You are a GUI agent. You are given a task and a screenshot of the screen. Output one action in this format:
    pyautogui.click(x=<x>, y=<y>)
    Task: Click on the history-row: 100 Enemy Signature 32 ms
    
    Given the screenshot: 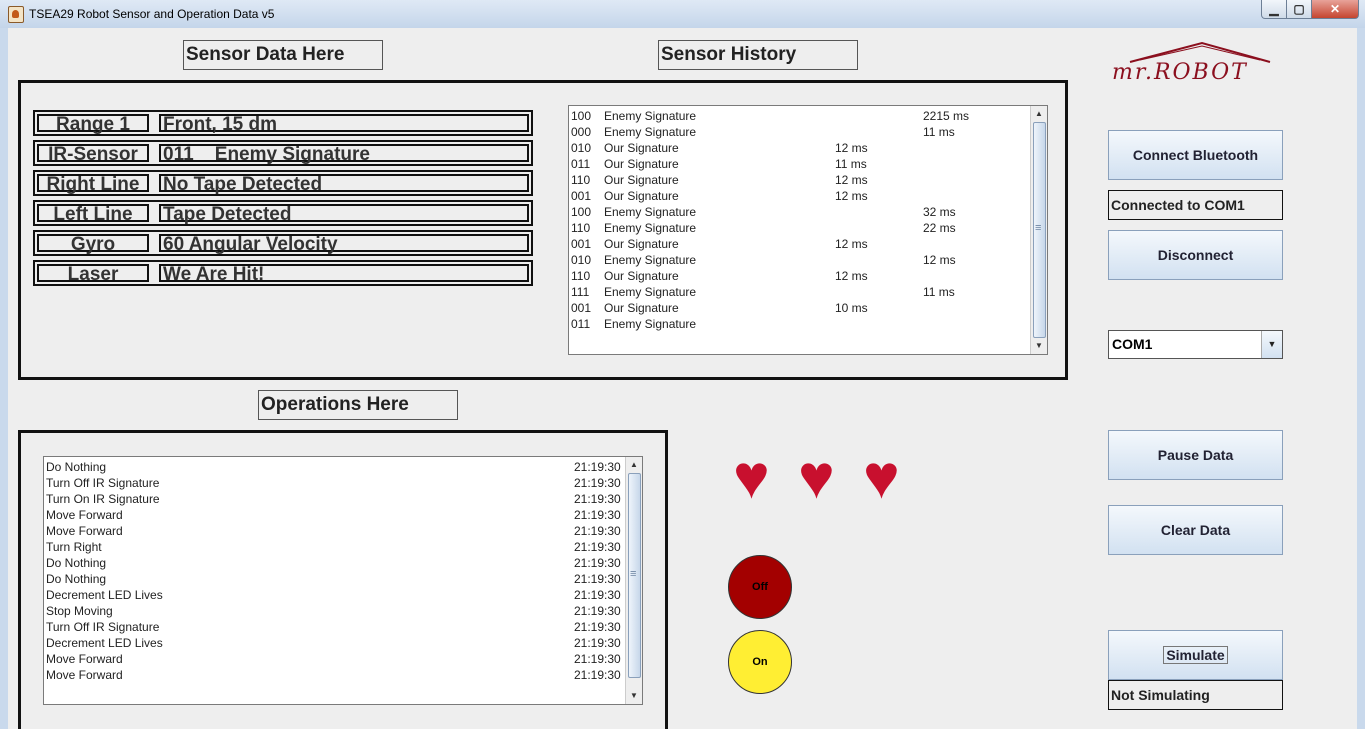 What is the action you would take?
    pyautogui.click(x=809, y=212)
    